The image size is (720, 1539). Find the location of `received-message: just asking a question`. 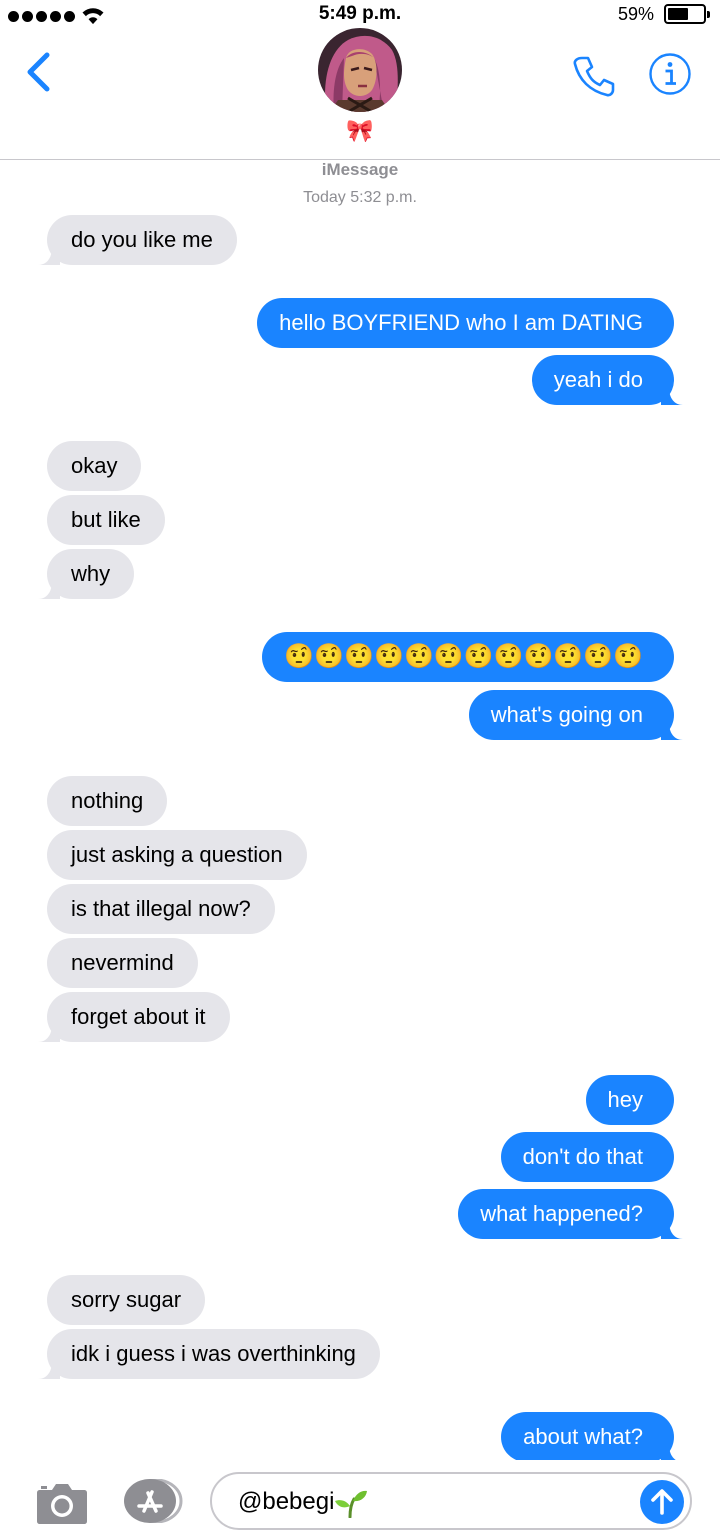

received-message: just asking a question is located at coordinates (177, 855).